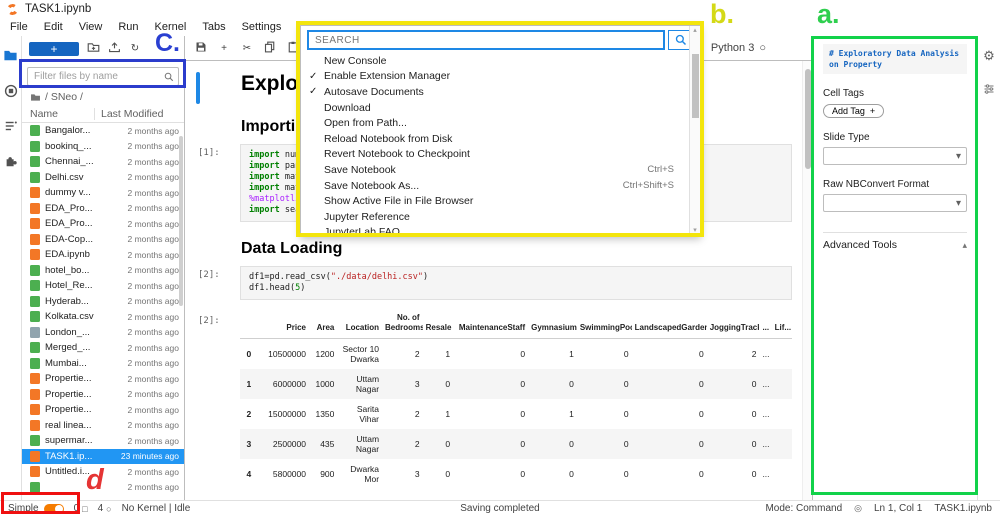  Describe the element at coordinates (93, 49) in the screenshot. I see `new-folder-icon` at that location.